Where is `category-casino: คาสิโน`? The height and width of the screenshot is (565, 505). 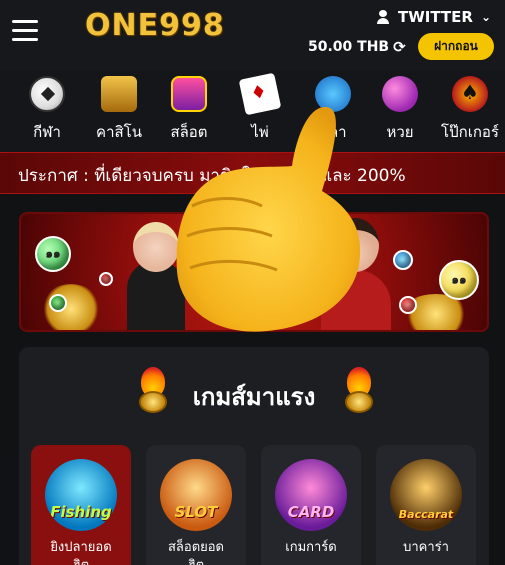 category-casino: คาสิโน is located at coordinates (119, 110).